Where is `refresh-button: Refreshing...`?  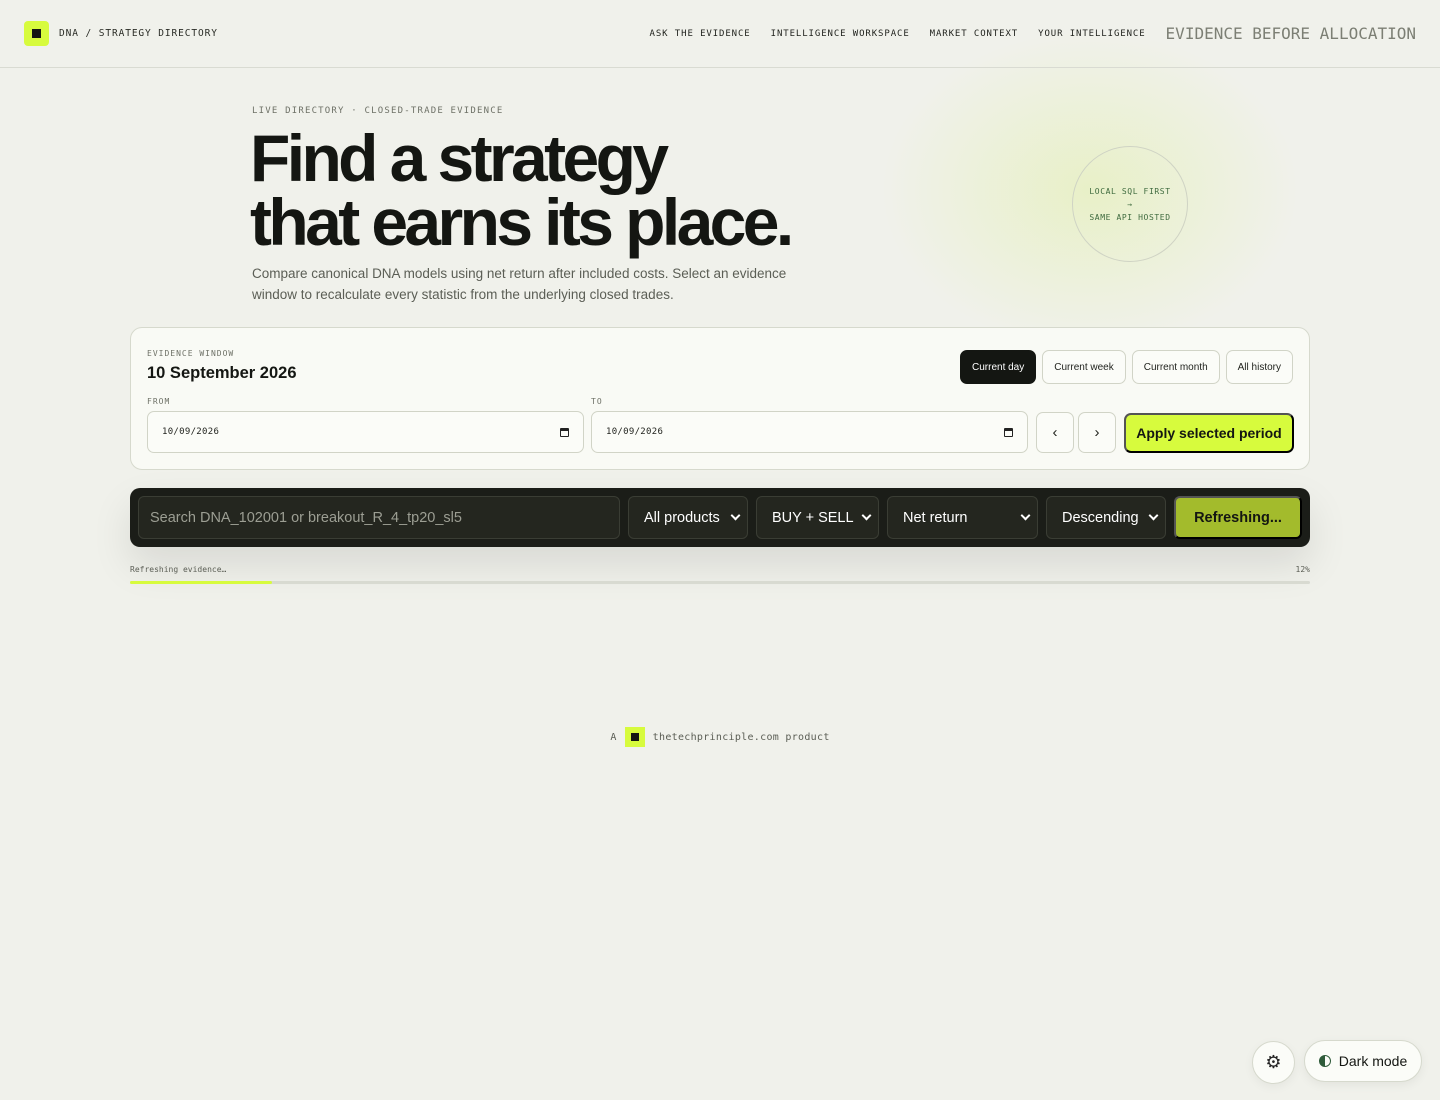
refresh-button: Refreshing... is located at coordinates (1238, 517).